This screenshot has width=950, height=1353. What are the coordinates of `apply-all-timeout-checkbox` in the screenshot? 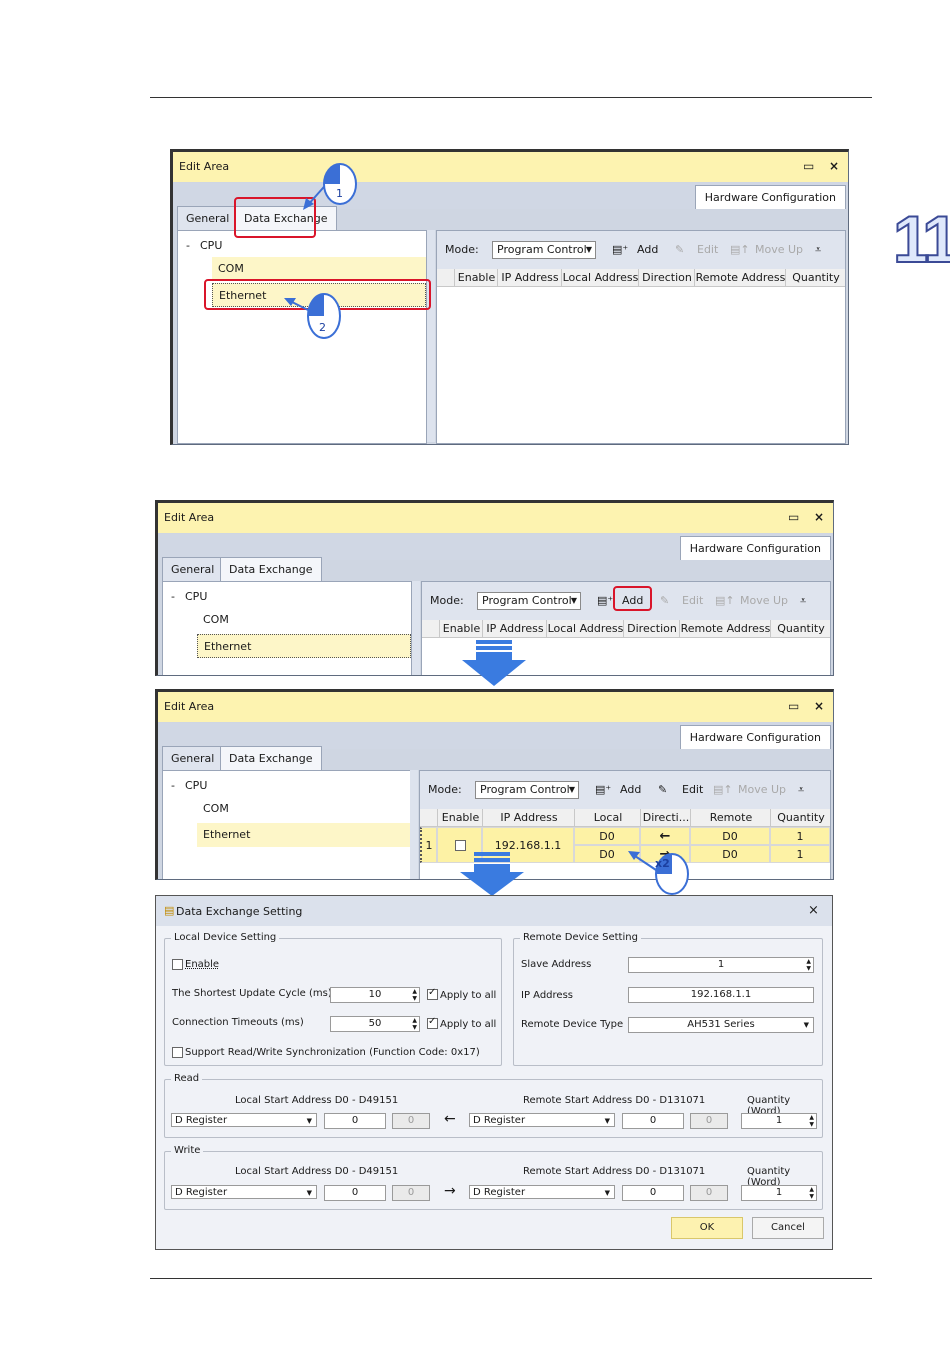 It's located at (432, 1022).